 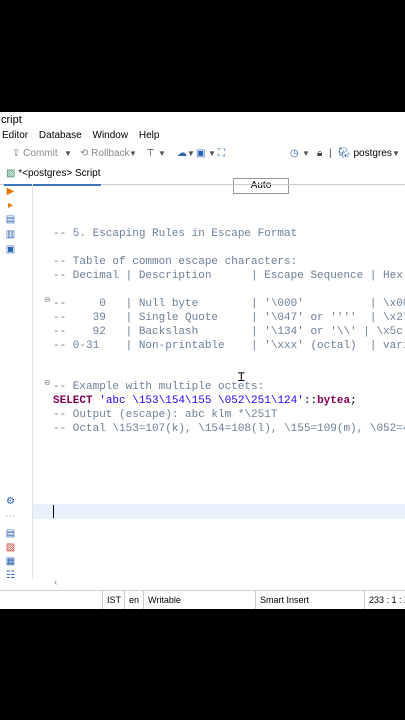 What do you see at coordinates (353, 401) in the screenshot?
I see `sql-terminator: ;` at bounding box center [353, 401].